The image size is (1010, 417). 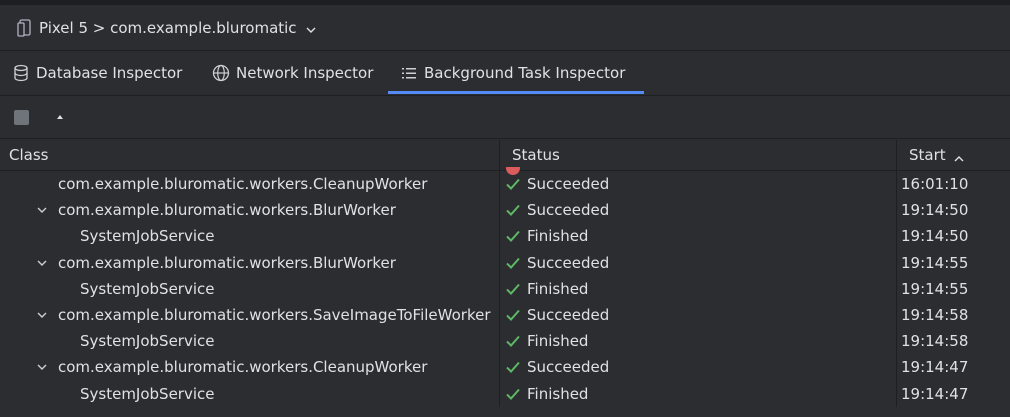 What do you see at coordinates (698, 155) in the screenshot?
I see `column-header-status: Status` at bounding box center [698, 155].